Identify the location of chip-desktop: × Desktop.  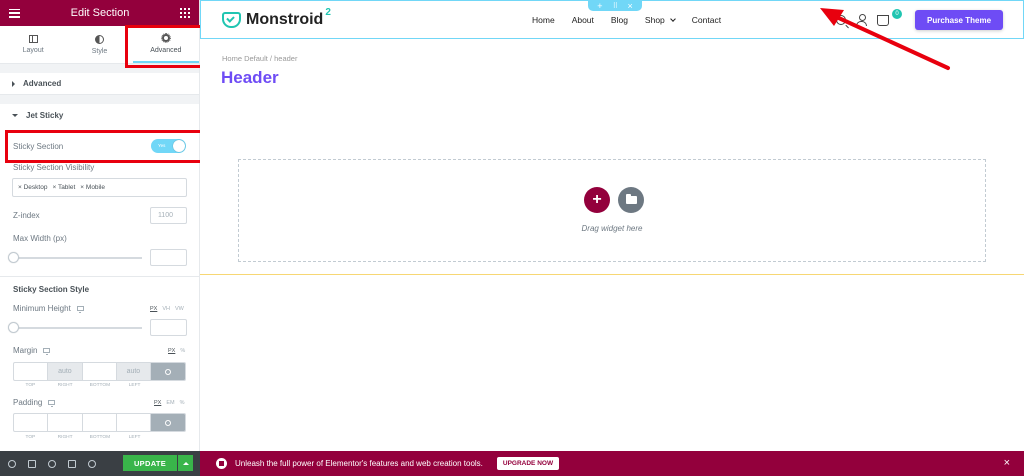
(33, 187).